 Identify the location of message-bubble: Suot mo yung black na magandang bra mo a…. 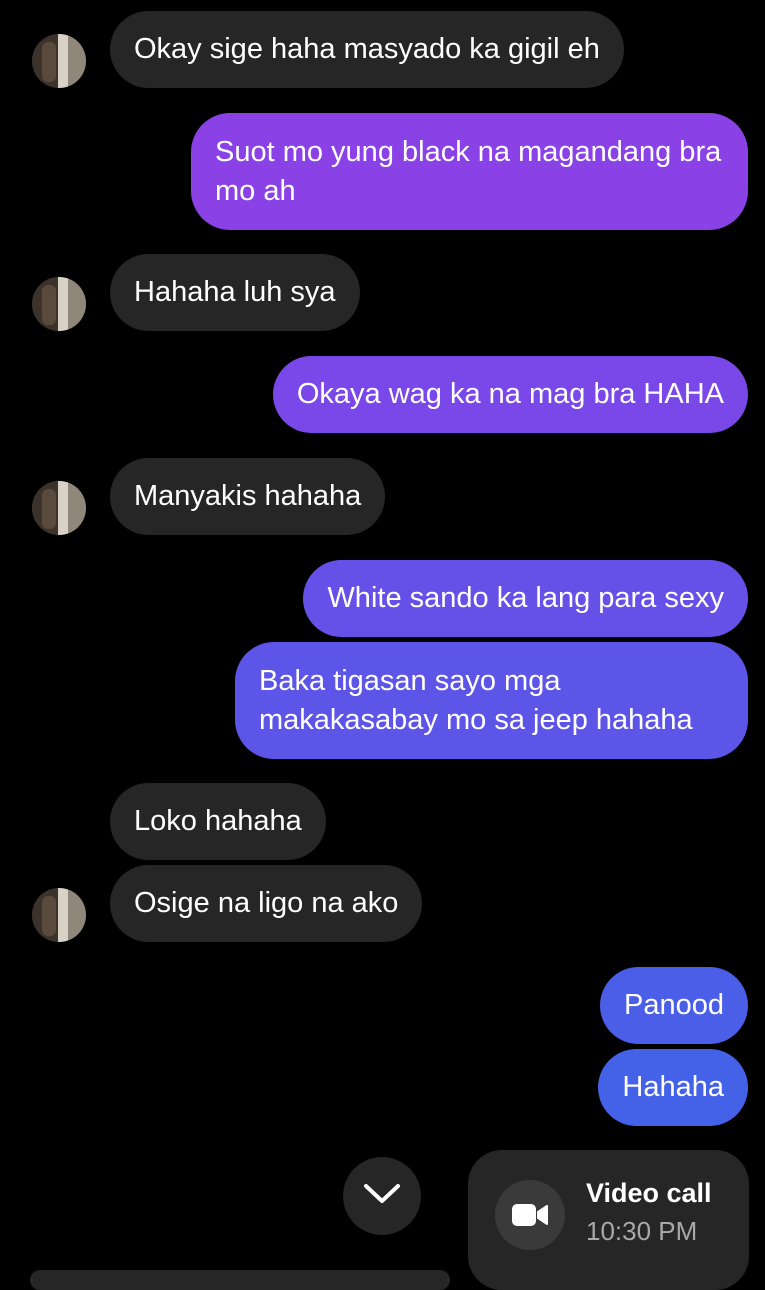
(469, 171).